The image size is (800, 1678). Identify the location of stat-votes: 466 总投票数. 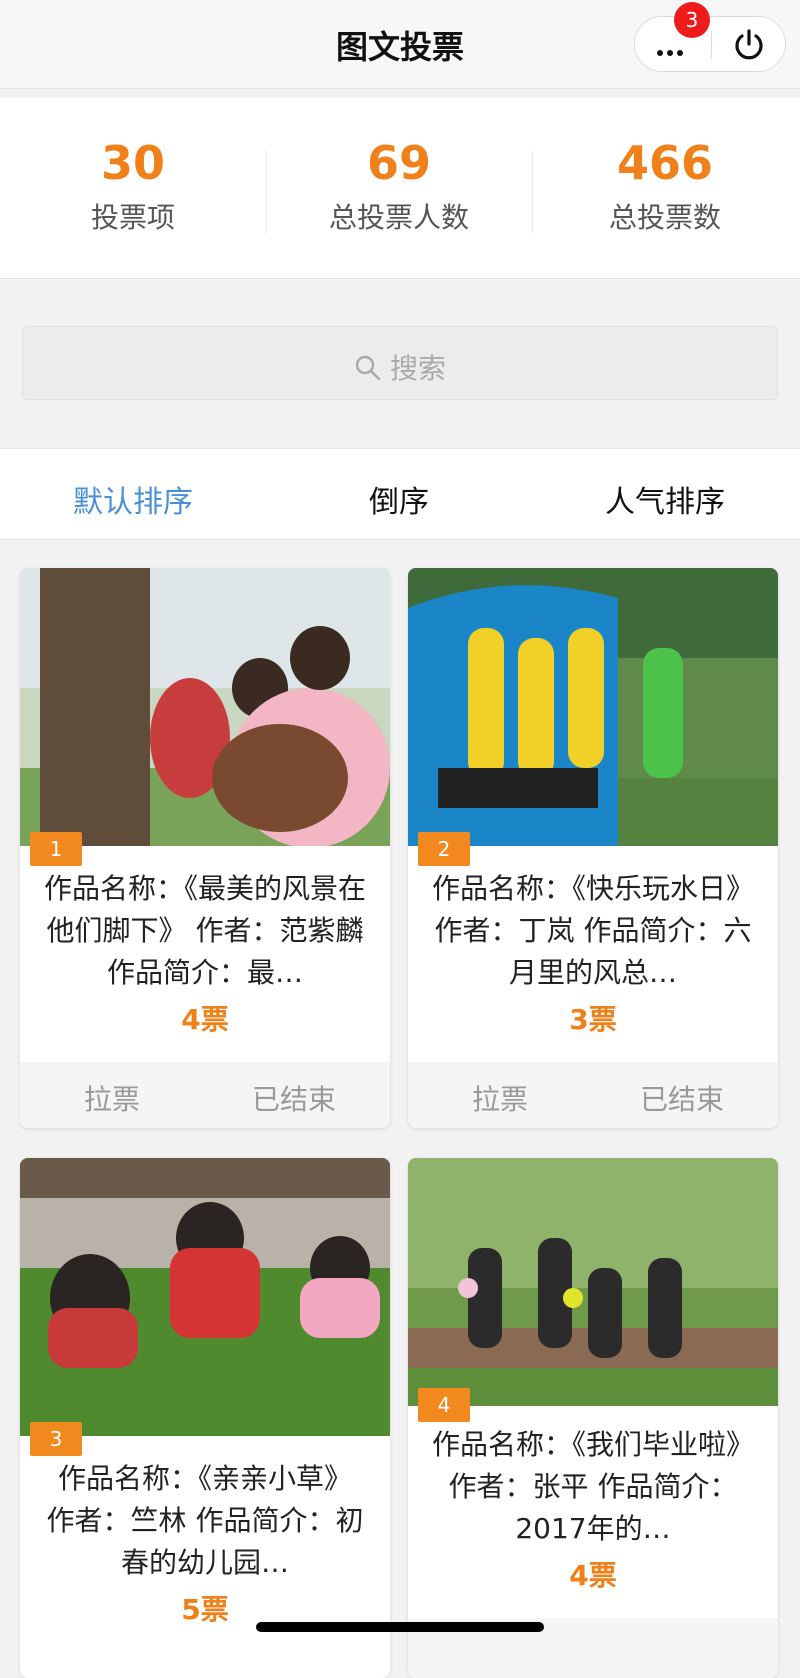
(665, 187).